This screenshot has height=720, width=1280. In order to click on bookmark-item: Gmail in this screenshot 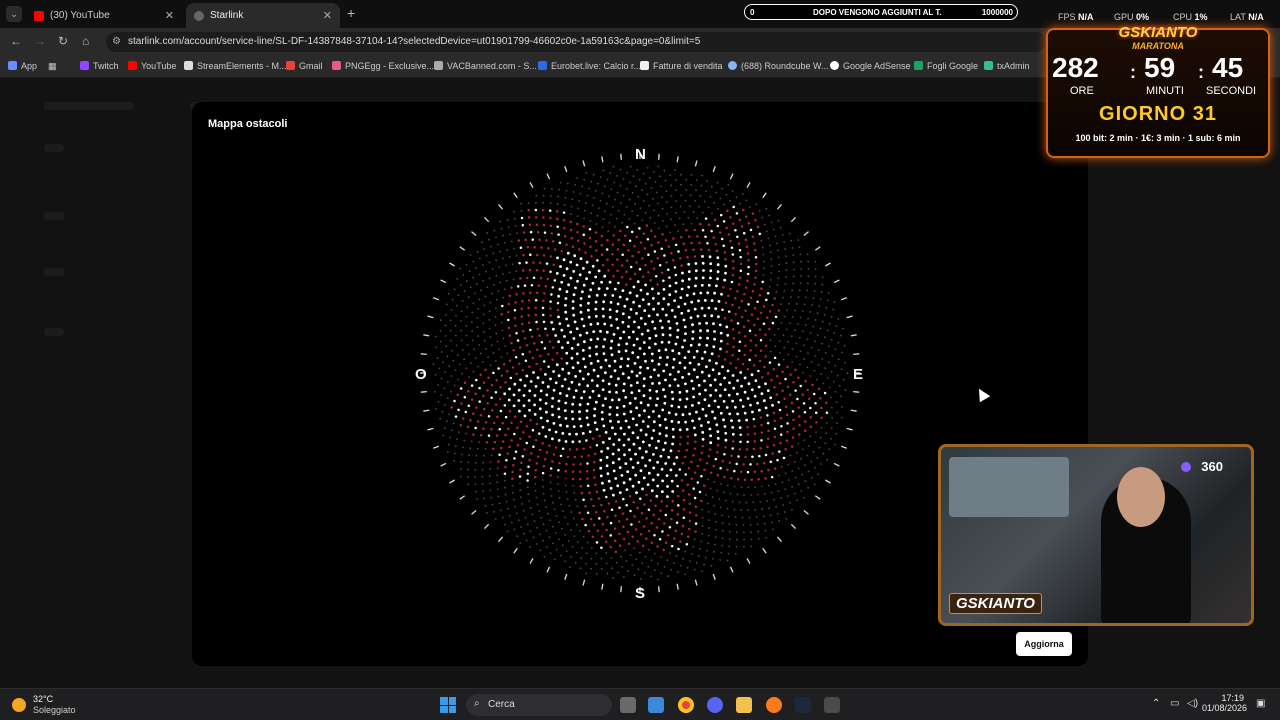, I will do `click(304, 66)`.